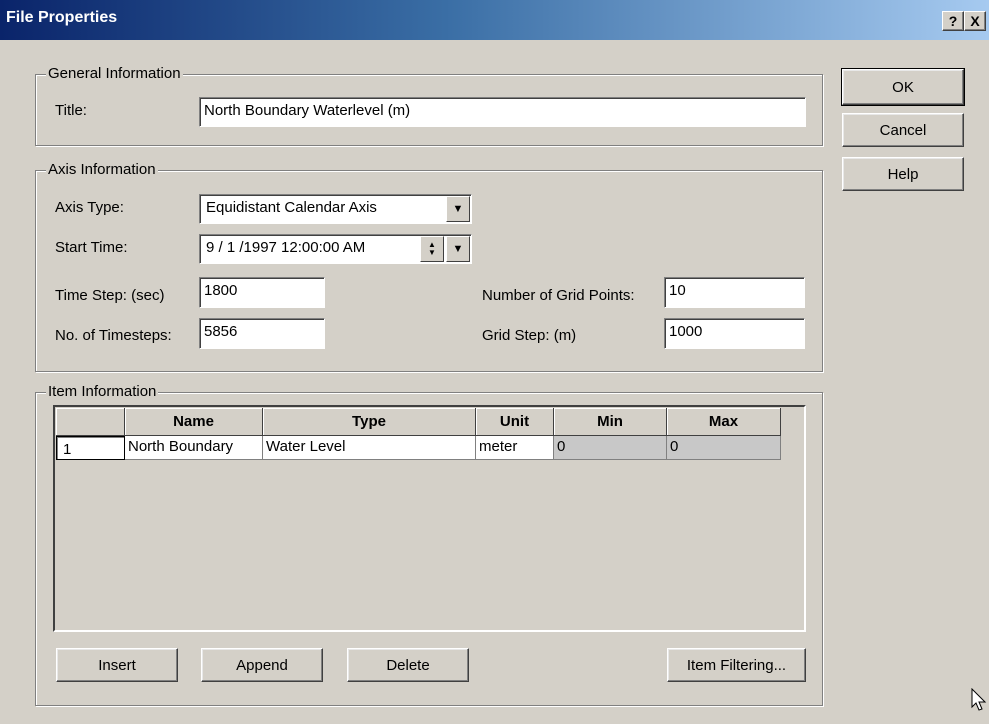 The image size is (989, 724). I want to click on time-step-input: 1800, so click(262, 292).